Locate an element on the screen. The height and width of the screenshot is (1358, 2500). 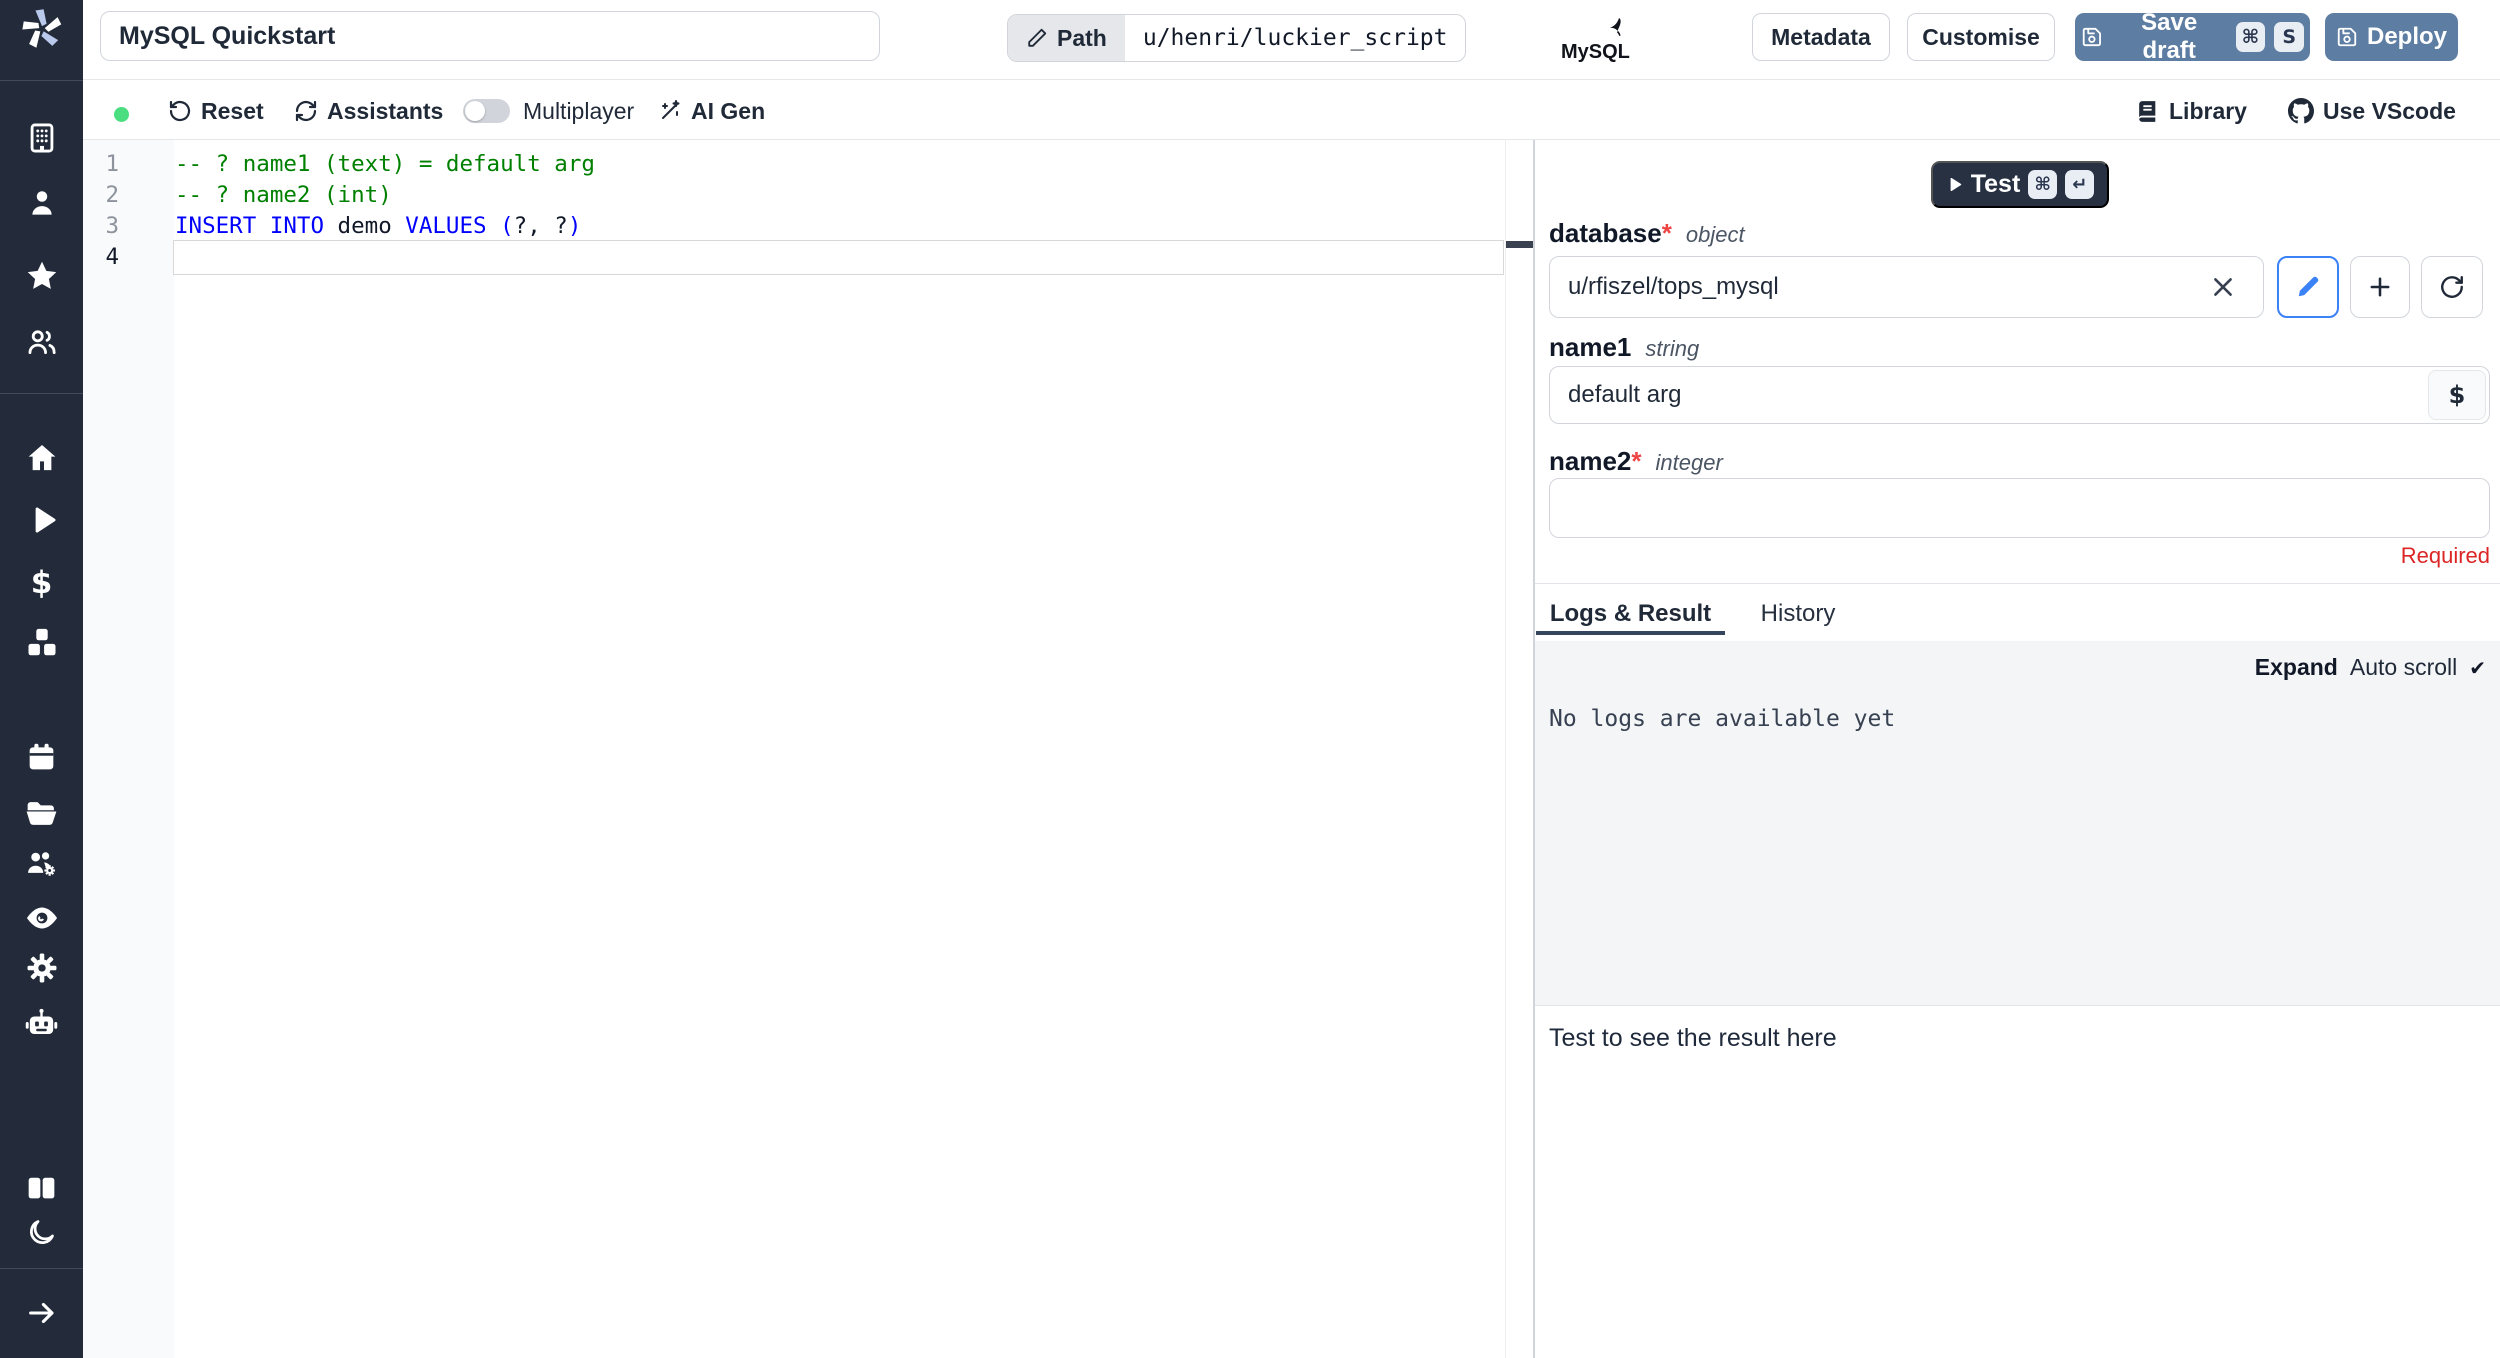
deploy-button: Deploy is located at coordinates (2391, 37).